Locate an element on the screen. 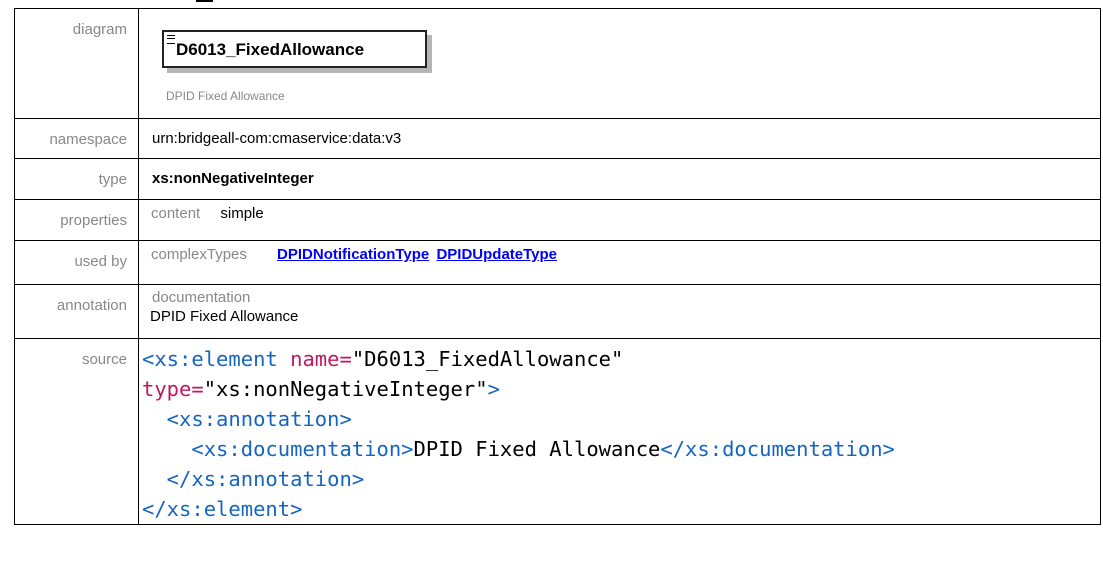 The width and height of the screenshot is (1103, 585). row-type: type xs:nonNegativeInteger is located at coordinates (557, 179).